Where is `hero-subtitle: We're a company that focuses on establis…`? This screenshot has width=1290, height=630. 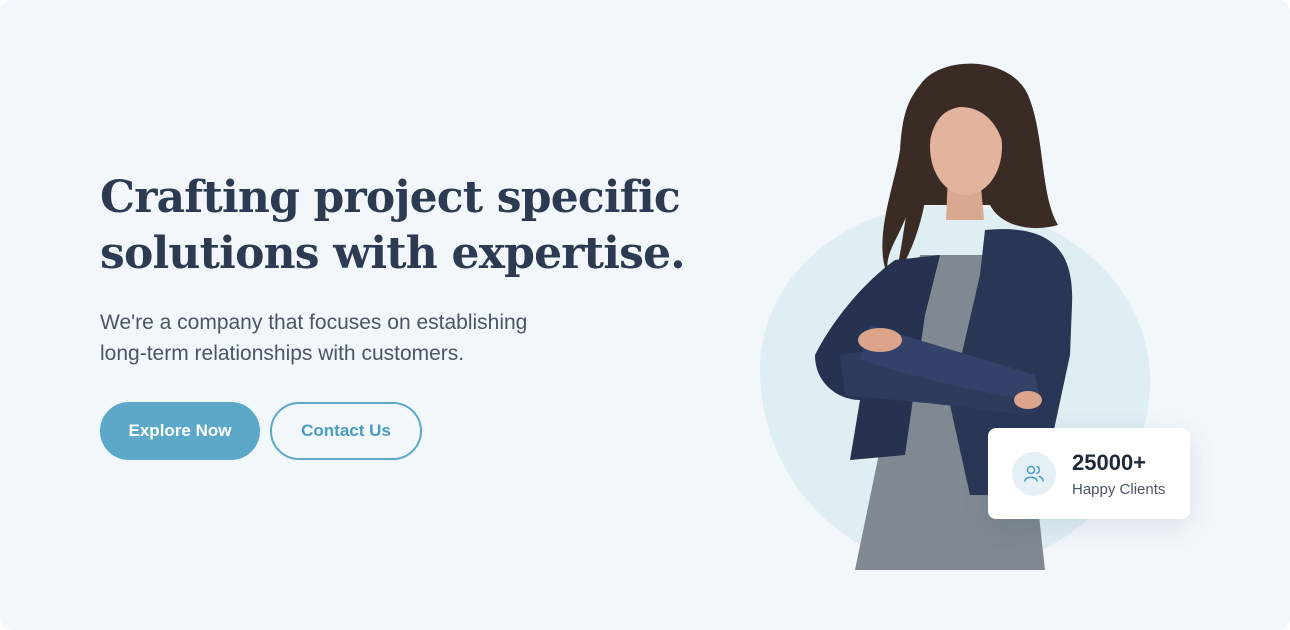
hero-subtitle: We're a company that focuses on establis… is located at coordinates (360, 338).